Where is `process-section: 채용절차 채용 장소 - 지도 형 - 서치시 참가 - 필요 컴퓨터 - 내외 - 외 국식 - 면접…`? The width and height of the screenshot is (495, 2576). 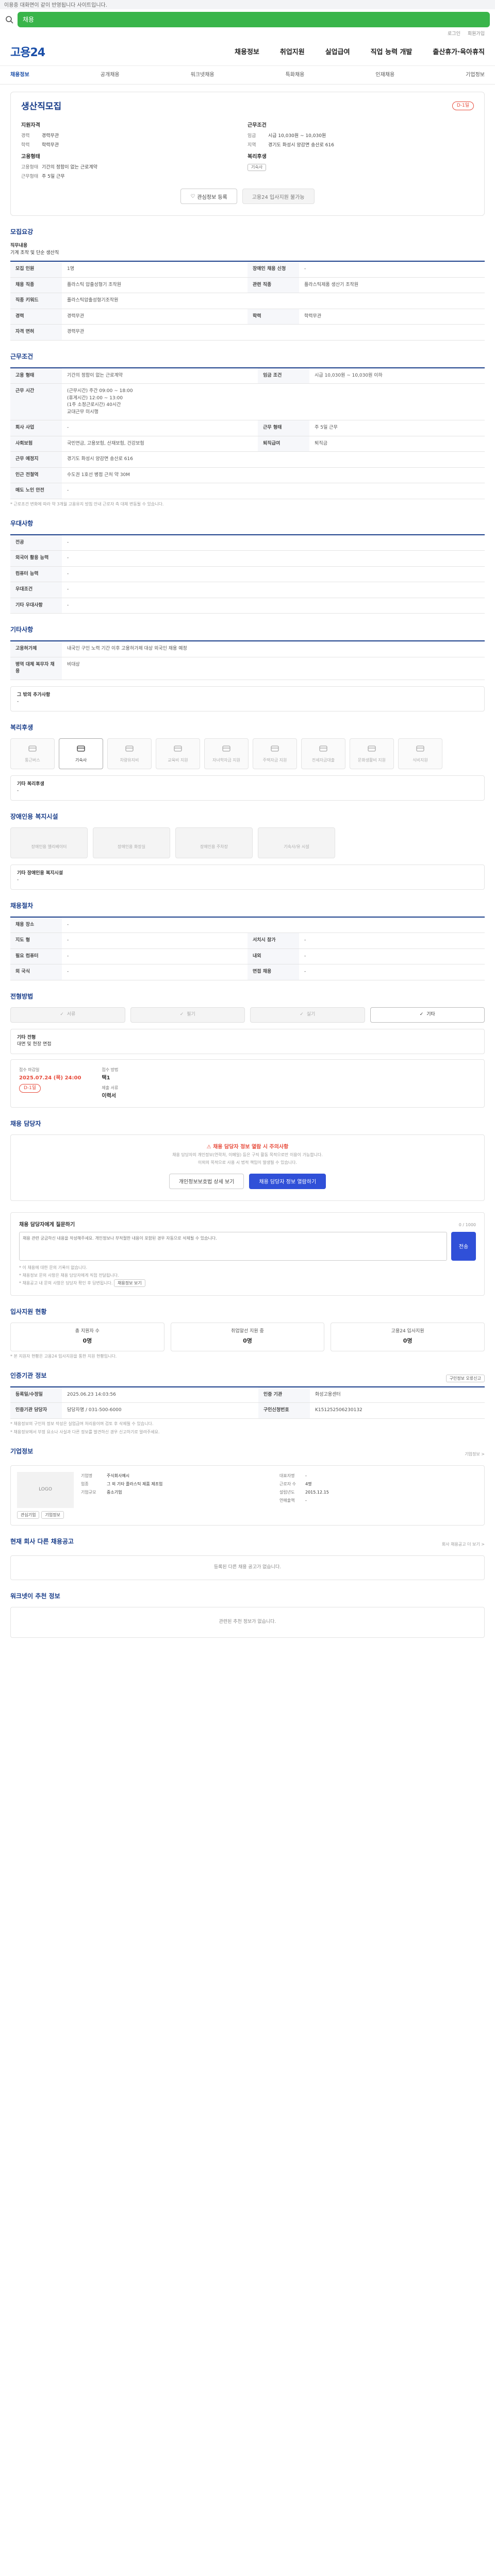 process-section: 채용절차 채용 장소 - 지도 형 - 서치시 참가 - 필요 컴퓨터 - 내외 - 외 국식 - 면접… is located at coordinates (247, 940).